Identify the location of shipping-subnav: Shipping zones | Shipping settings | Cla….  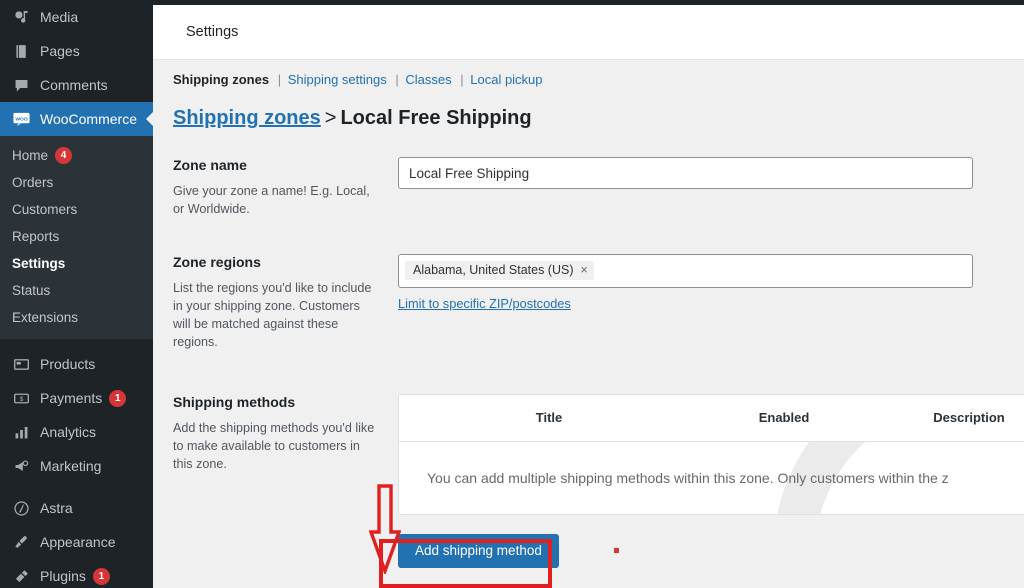
(598, 76).